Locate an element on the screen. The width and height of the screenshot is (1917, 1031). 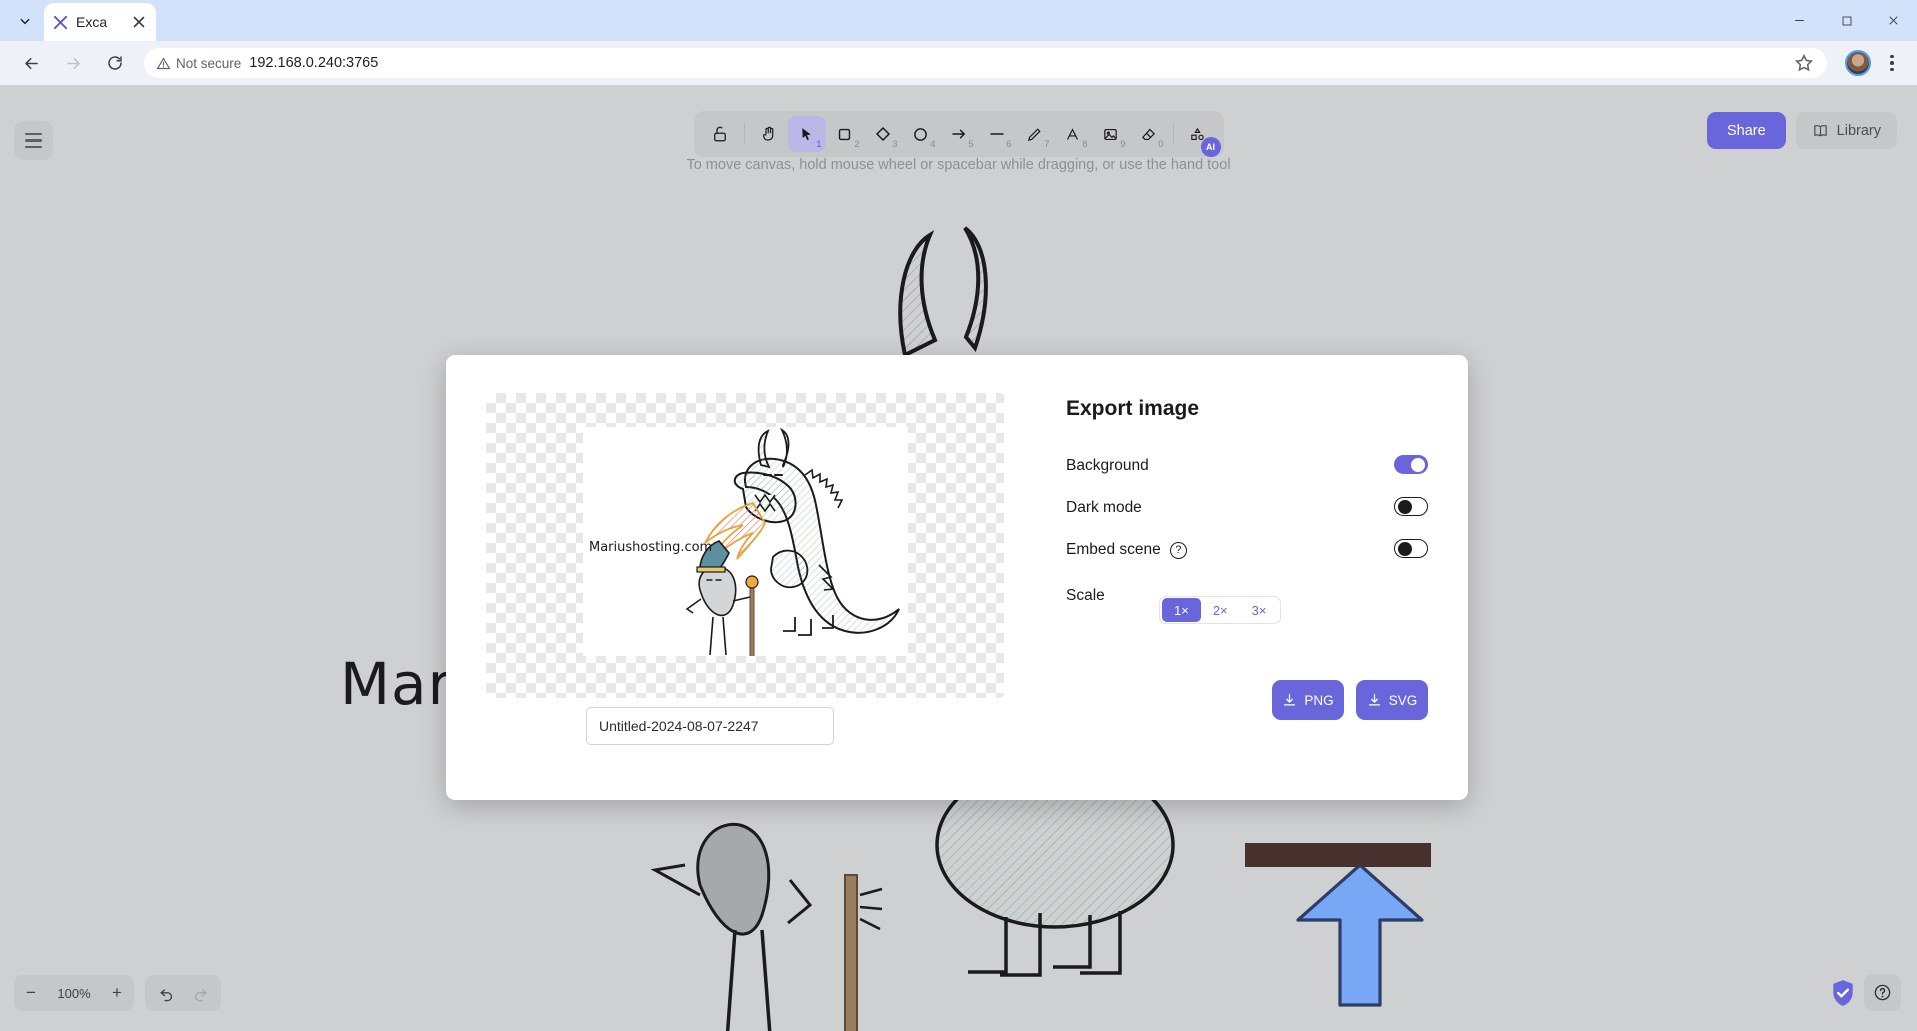
close-icon is located at coordinates (139, 22).